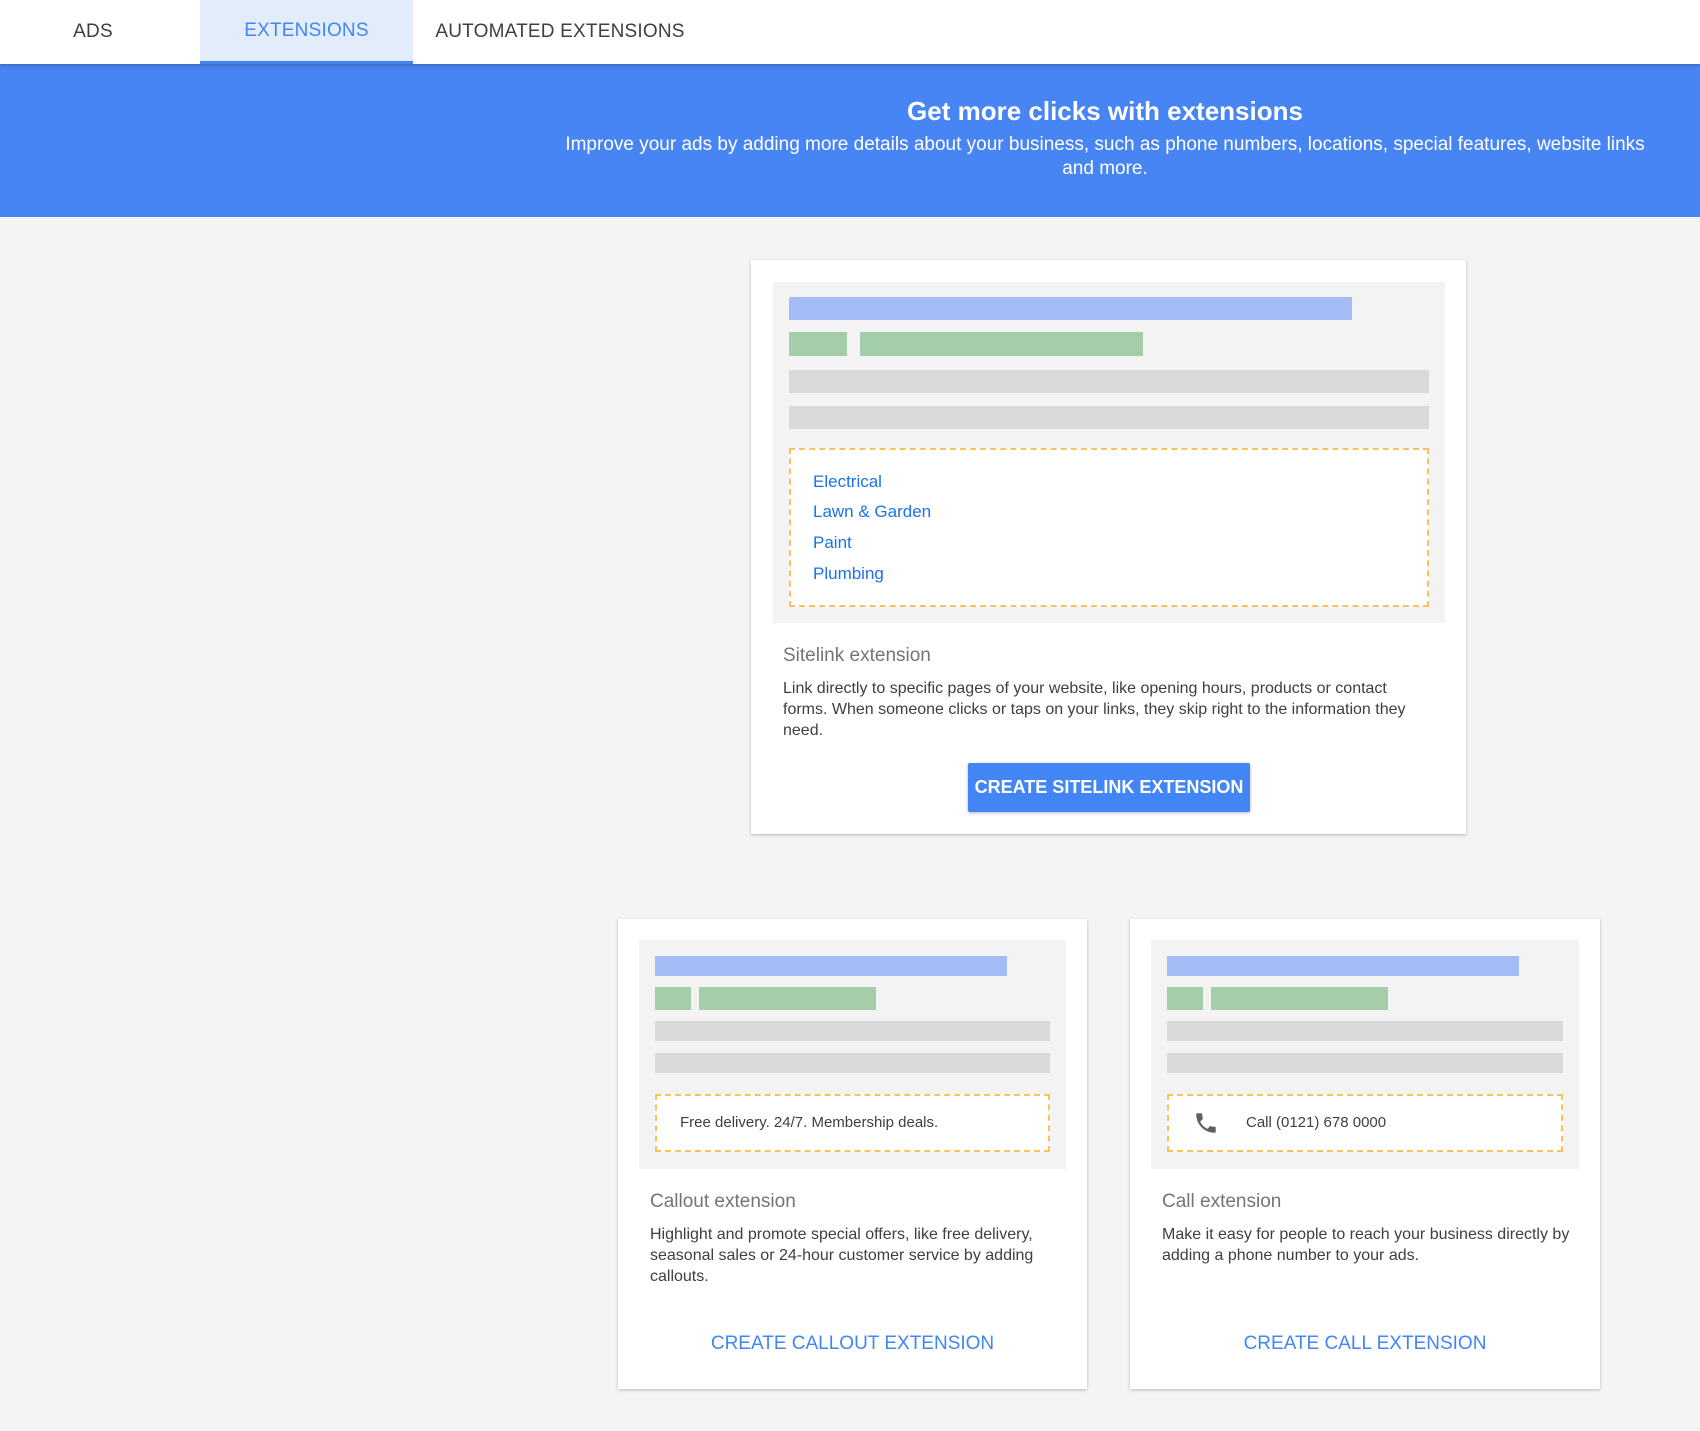 The height and width of the screenshot is (1431, 1700). Describe the element at coordinates (872, 512) in the screenshot. I see `sitelink-lawn-garden: Lawn & Garden` at that location.